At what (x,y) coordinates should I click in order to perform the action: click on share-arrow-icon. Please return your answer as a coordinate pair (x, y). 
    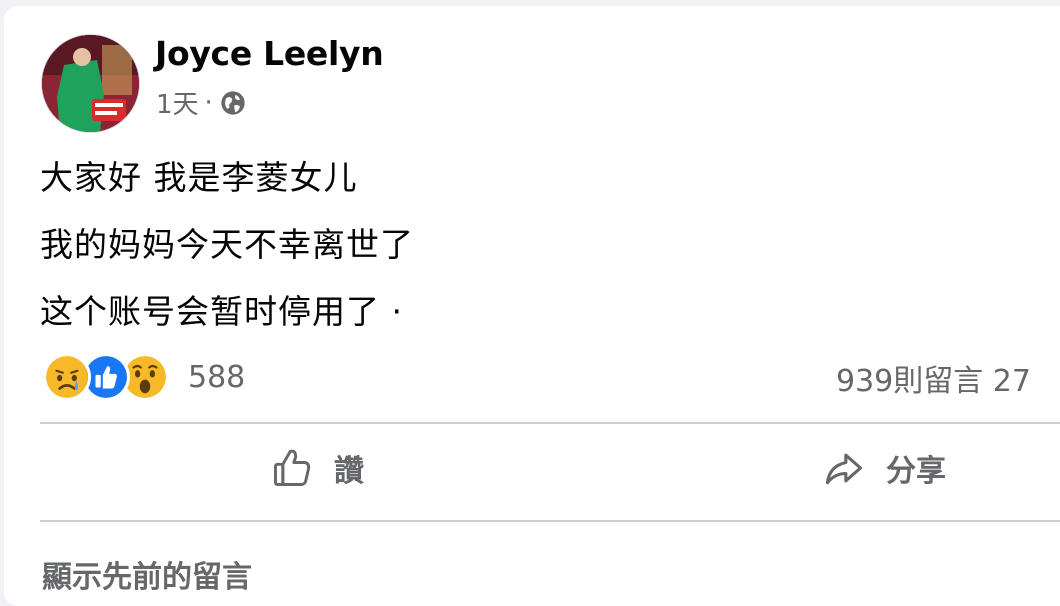
    Looking at the image, I should click on (844, 469).